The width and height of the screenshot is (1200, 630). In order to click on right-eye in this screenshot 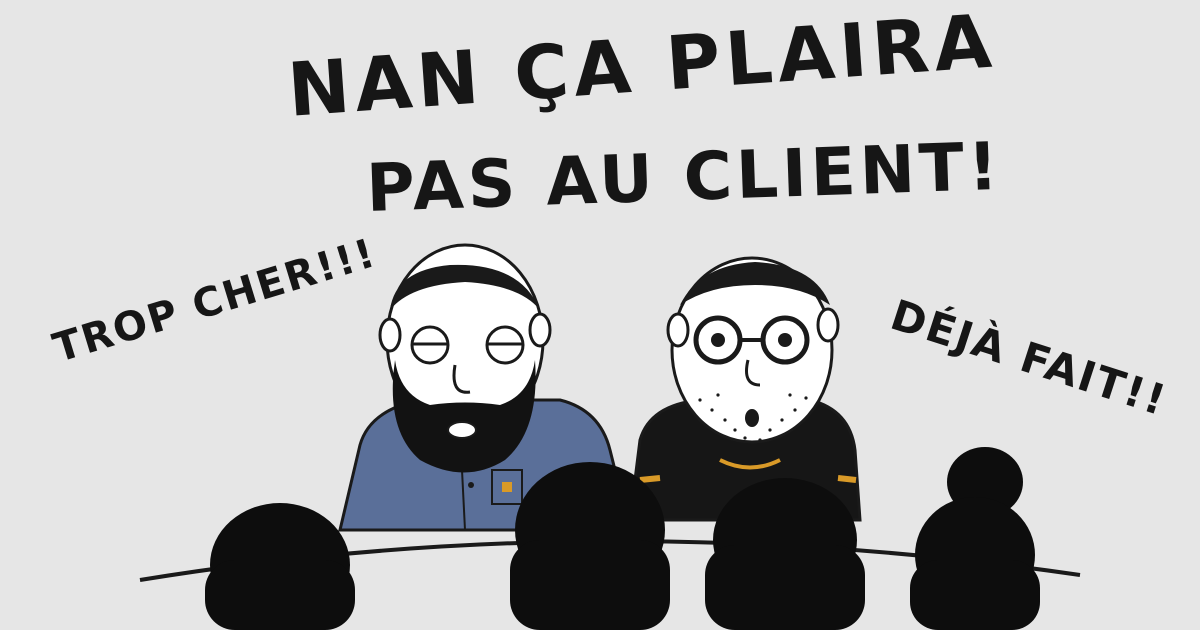, I will do `click(785, 340)`.